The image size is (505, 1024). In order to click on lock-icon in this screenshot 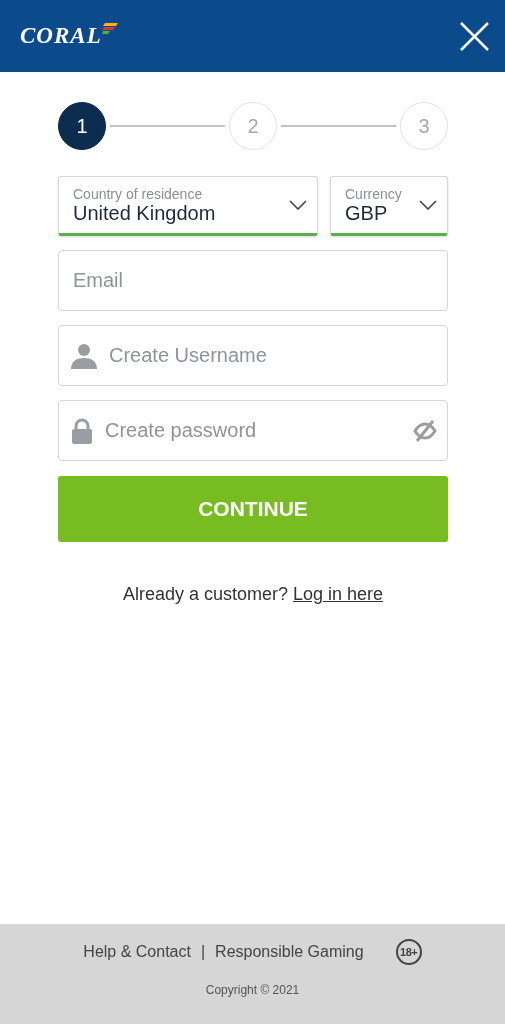, I will do `click(82, 430)`.